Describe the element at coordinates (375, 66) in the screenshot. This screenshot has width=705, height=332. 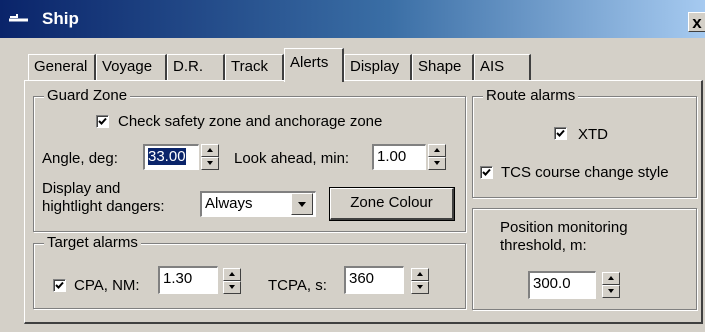
I see `tab-label: Display` at that location.